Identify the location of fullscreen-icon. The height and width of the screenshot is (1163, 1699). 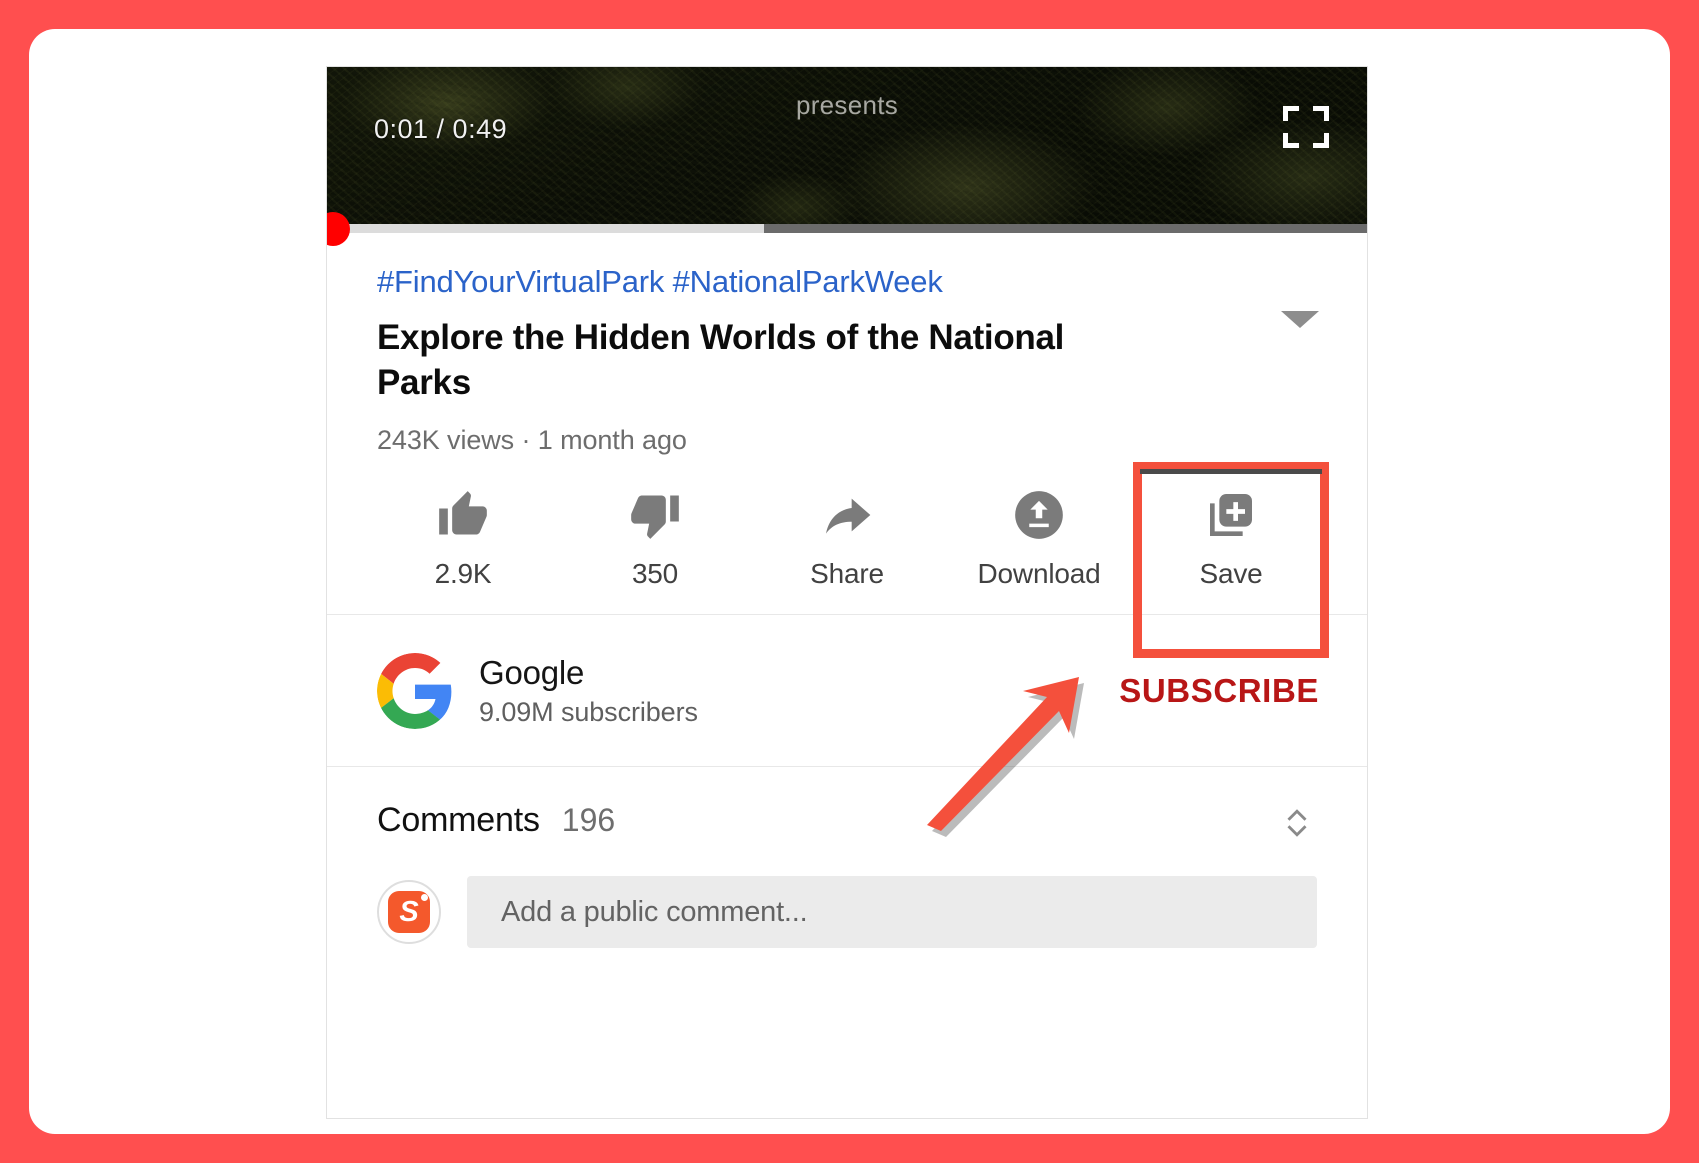
(1306, 127).